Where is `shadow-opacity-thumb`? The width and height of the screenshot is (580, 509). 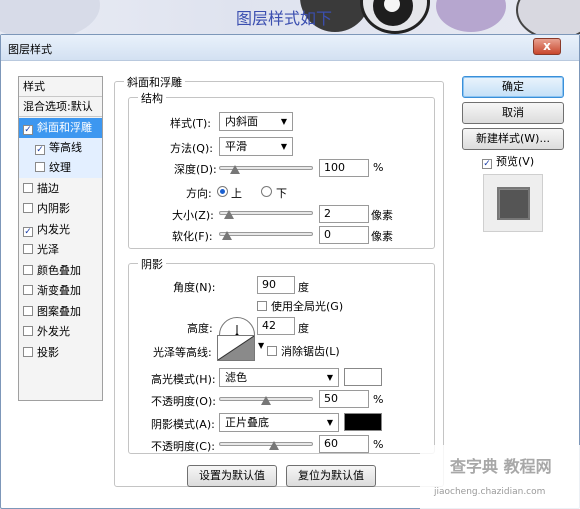 shadow-opacity-thumb is located at coordinates (273, 445).